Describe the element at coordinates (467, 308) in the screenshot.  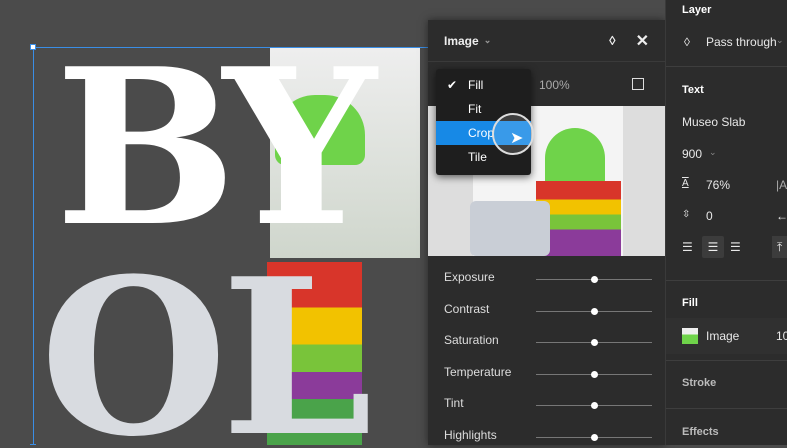
I see `slider-label: Contrast` at that location.